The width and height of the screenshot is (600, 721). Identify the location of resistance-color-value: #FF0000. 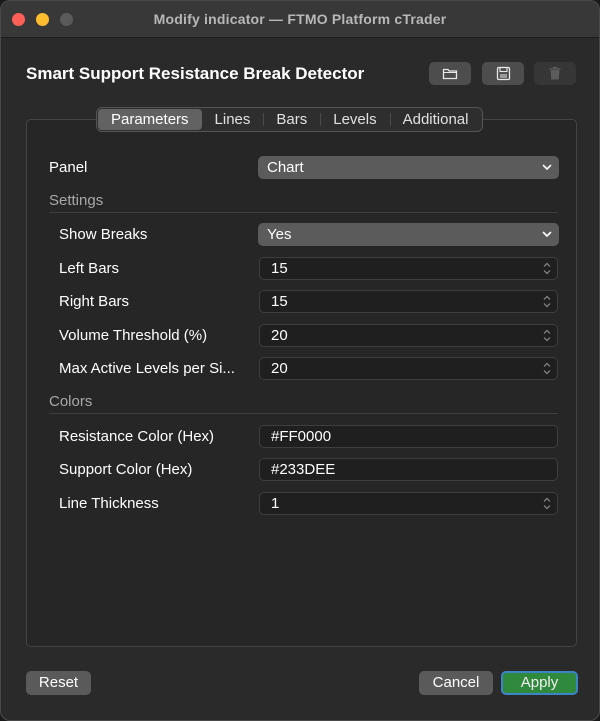
(301, 436).